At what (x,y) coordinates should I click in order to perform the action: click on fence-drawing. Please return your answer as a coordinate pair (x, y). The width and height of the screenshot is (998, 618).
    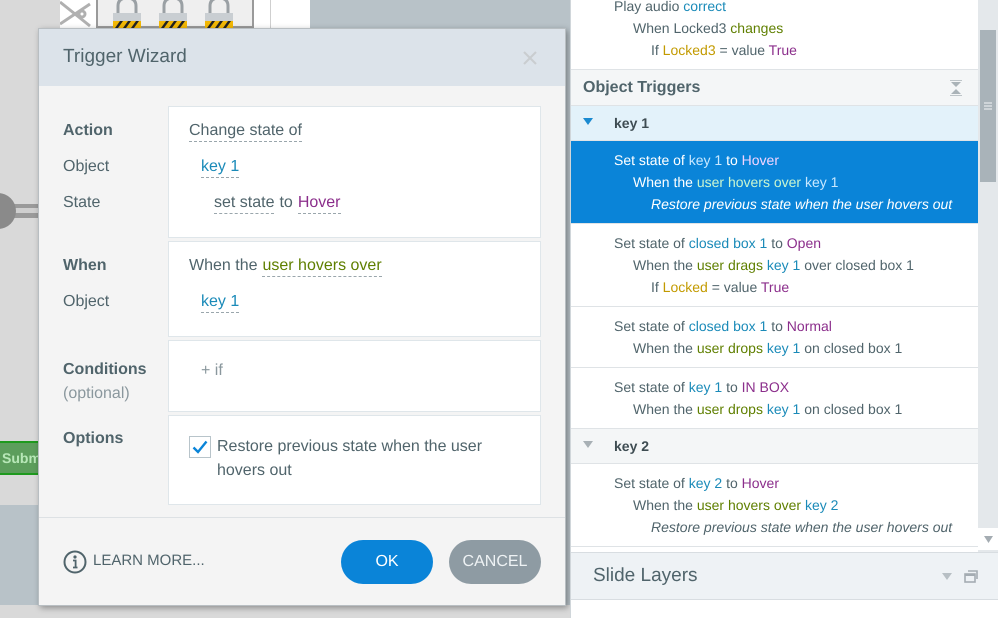
    Looking at the image, I should click on (76, 14).